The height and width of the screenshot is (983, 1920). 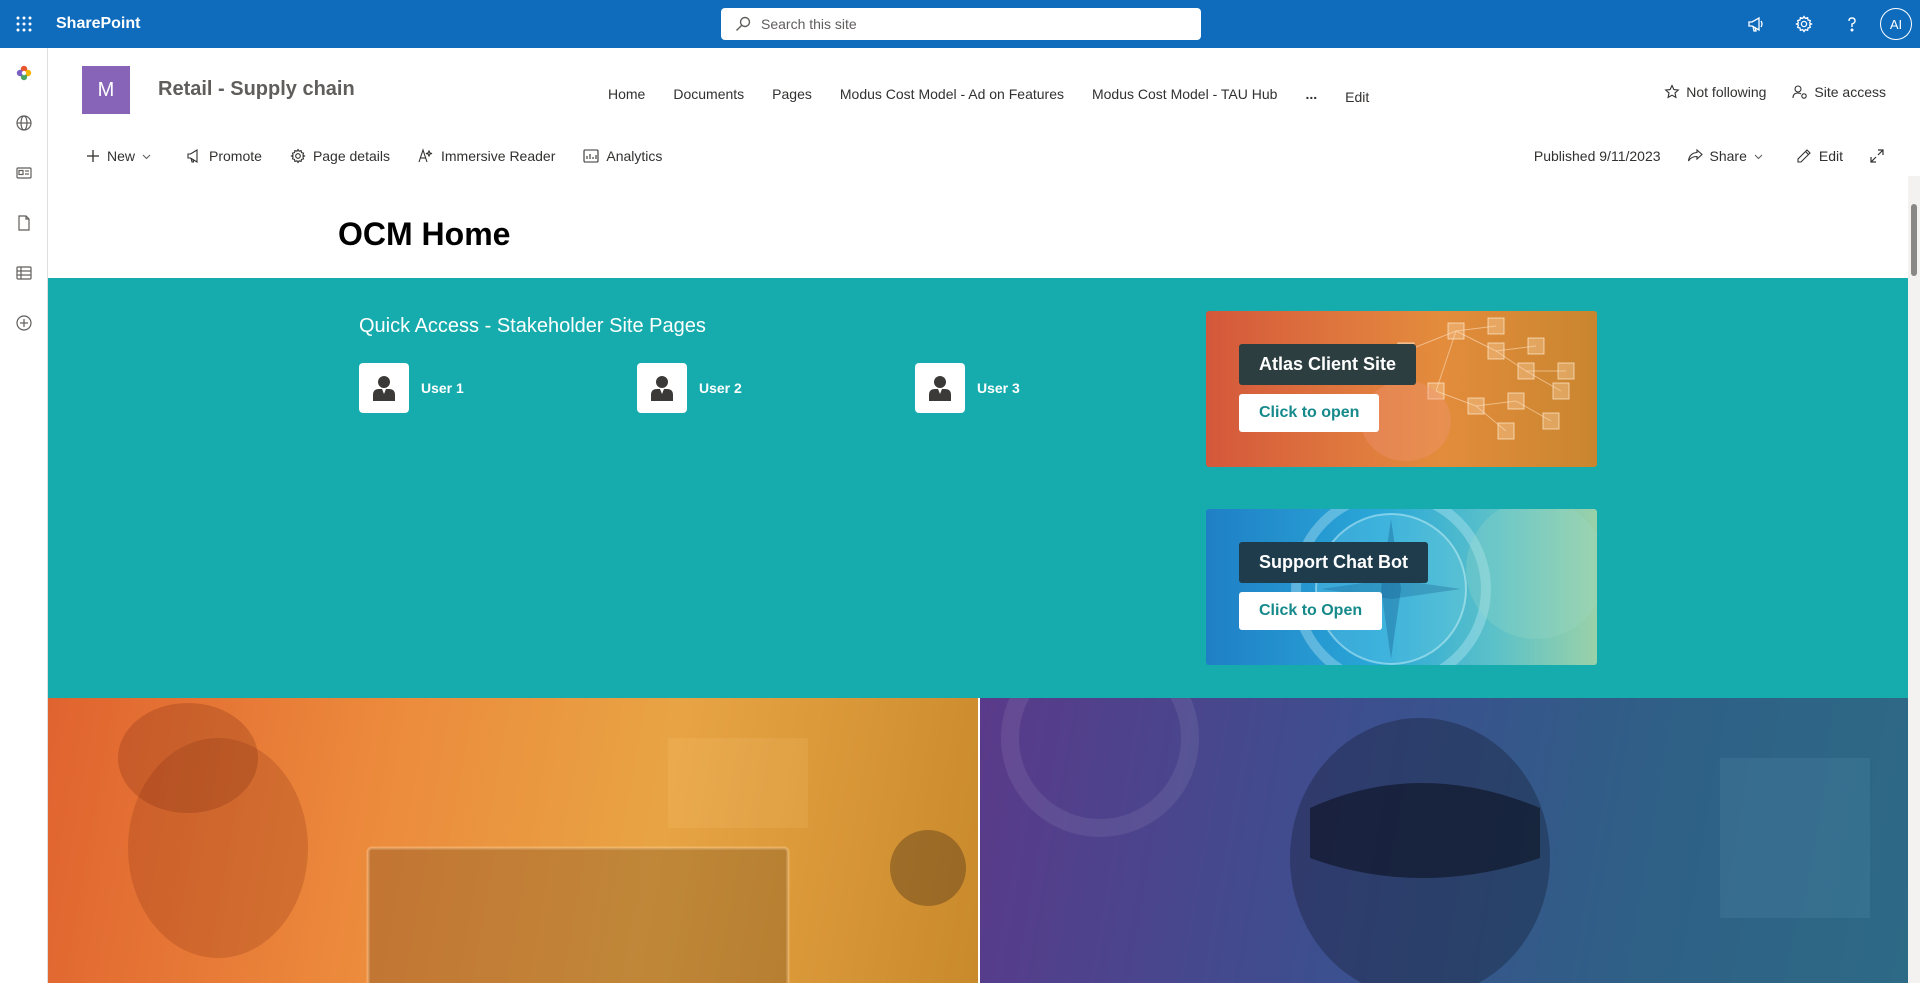 I want to click on atlas-tile-title: Atlas Client Site, so click(x=1328, y=364).